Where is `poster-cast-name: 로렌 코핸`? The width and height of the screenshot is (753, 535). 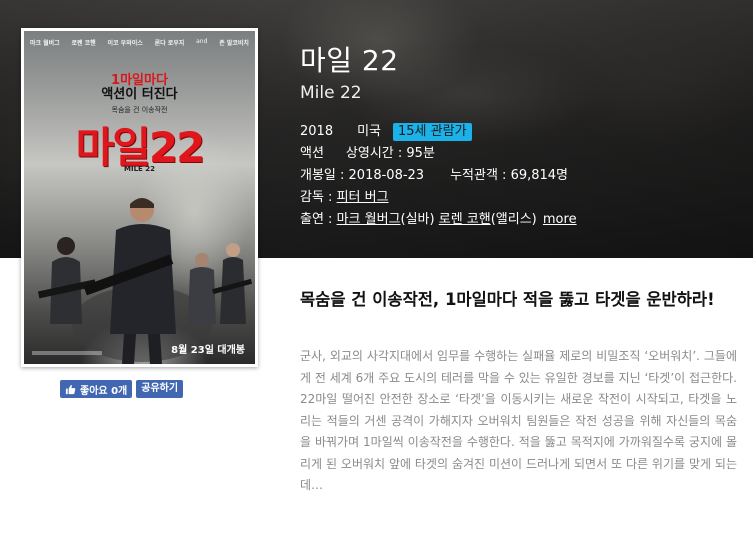
poster-cast-name: 로렌 코핸 is located at coordinates (83, 43).